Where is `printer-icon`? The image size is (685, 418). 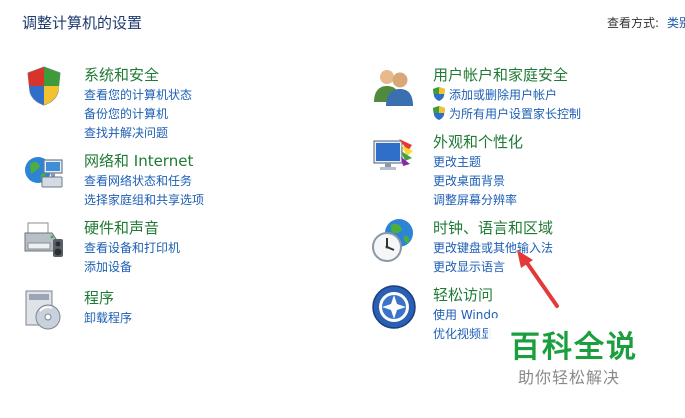
printer-icon is located at coordinates (44, 239).